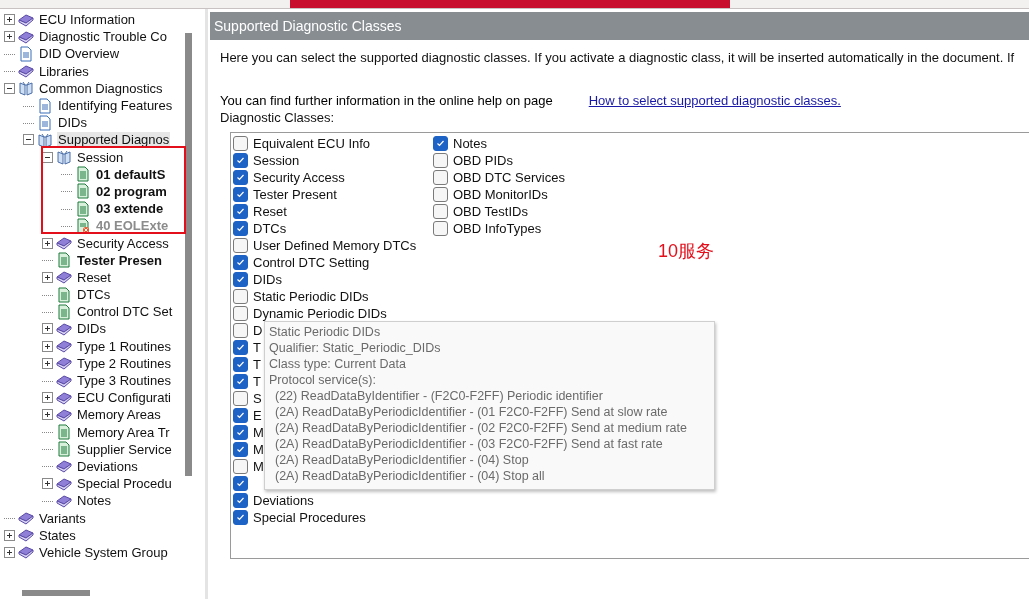 The width and height of the screenshot is (1029, 599). What do you see at coordinates (62, 518) in the screenshot?
I see `tree-item: Variants` at bounding box center [62, 518].